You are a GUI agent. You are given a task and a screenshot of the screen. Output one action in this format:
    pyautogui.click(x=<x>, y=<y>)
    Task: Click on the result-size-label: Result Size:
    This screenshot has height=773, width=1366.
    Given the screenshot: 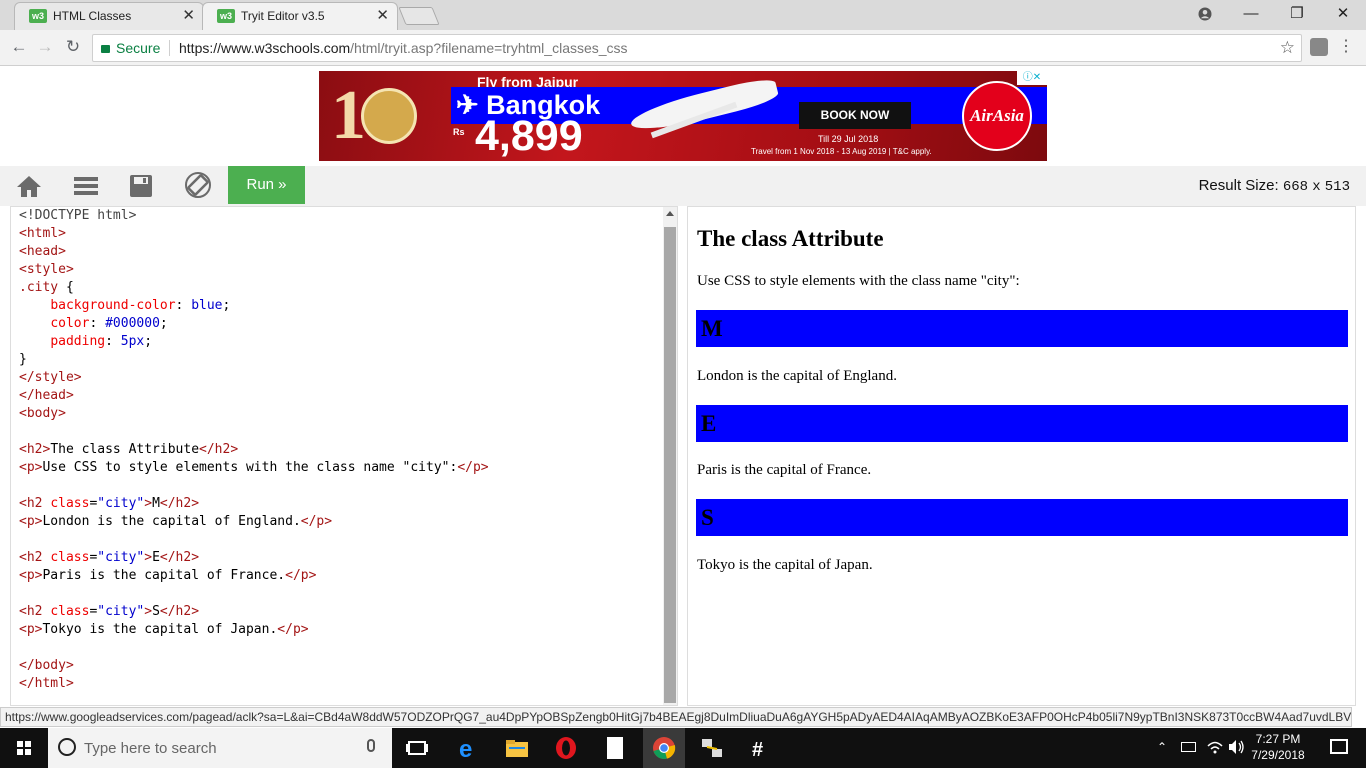 What is the action you would take?
    pyautogui.click(x=1238, y=185)
    